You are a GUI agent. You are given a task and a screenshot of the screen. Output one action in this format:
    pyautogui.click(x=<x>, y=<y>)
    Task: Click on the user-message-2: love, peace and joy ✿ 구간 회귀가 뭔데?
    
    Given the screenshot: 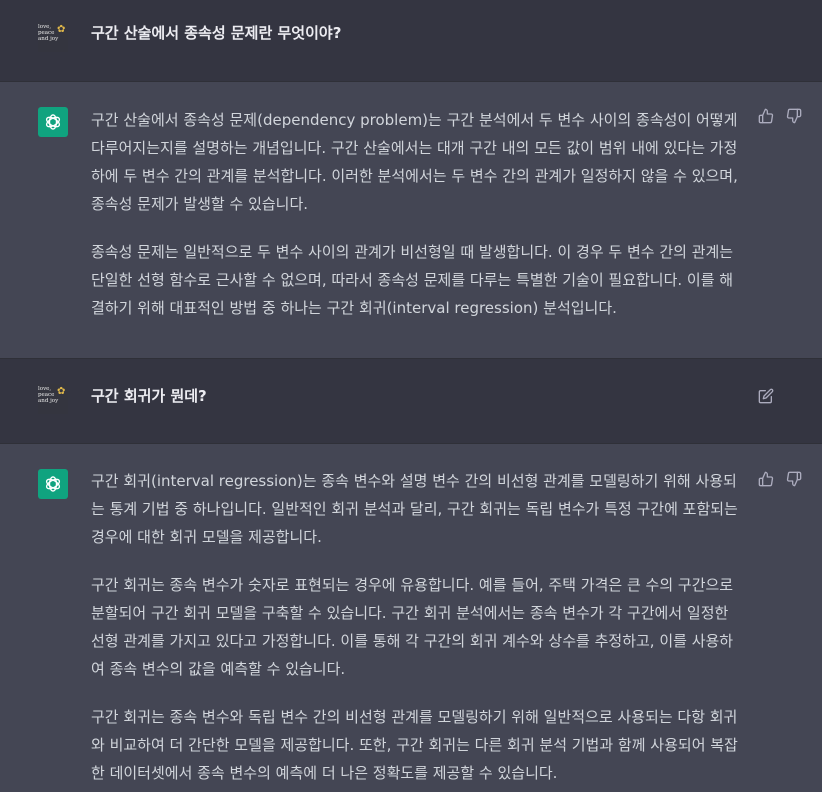 What is the action you would take?
    pyautogui.click(x=411, y=401)
    